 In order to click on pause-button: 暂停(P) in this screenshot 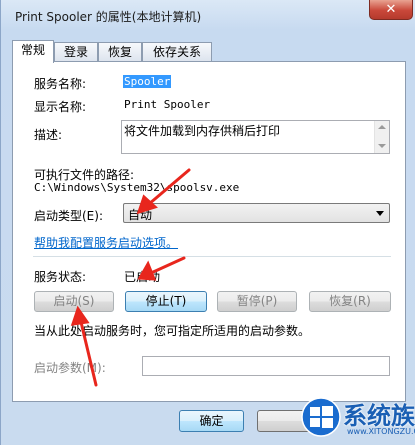, I will do `click(257, 301)`.